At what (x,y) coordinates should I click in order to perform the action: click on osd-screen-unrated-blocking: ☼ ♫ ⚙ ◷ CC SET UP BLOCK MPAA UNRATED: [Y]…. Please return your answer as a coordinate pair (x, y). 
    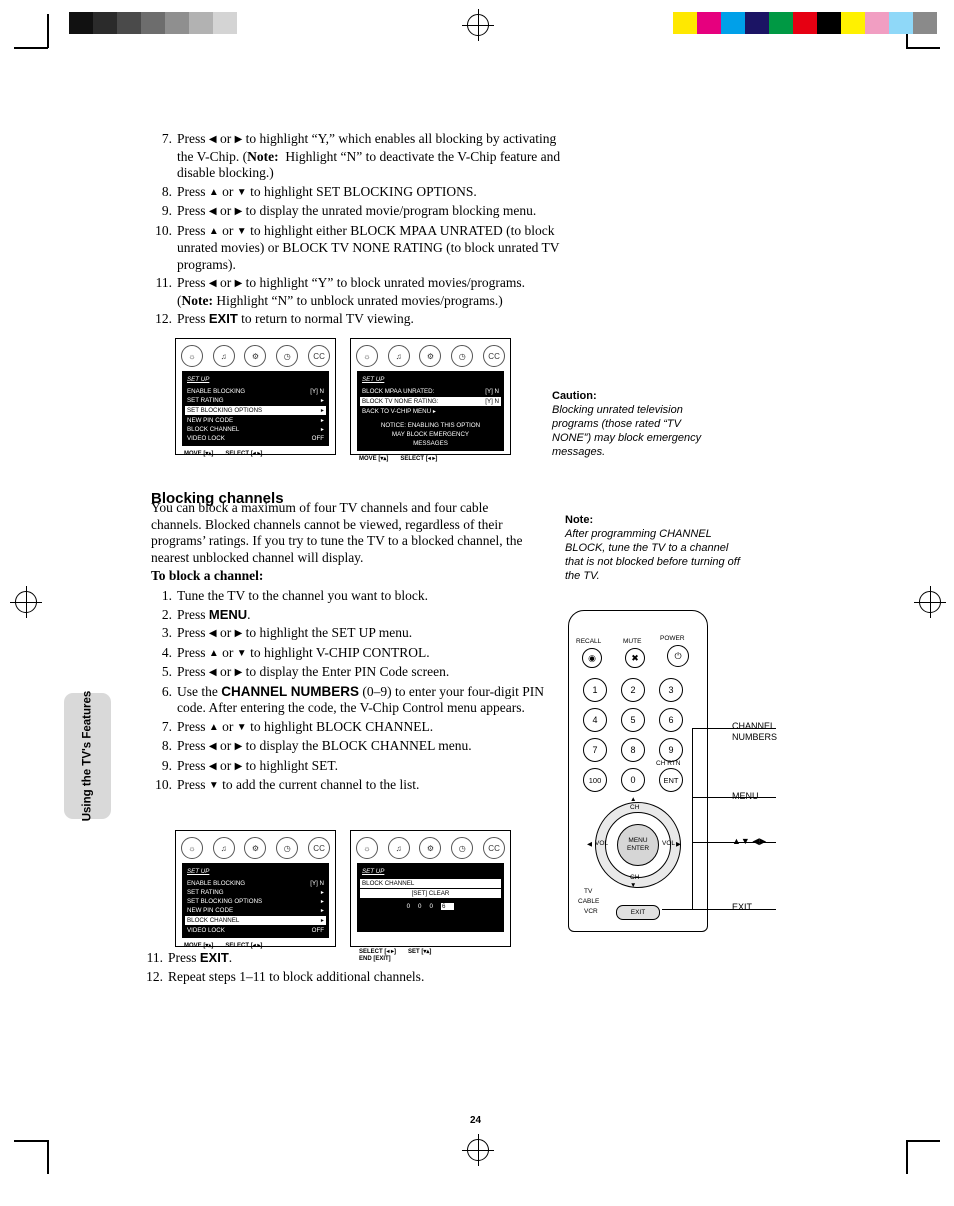
    Looking at the image, I should click on (430, 400).